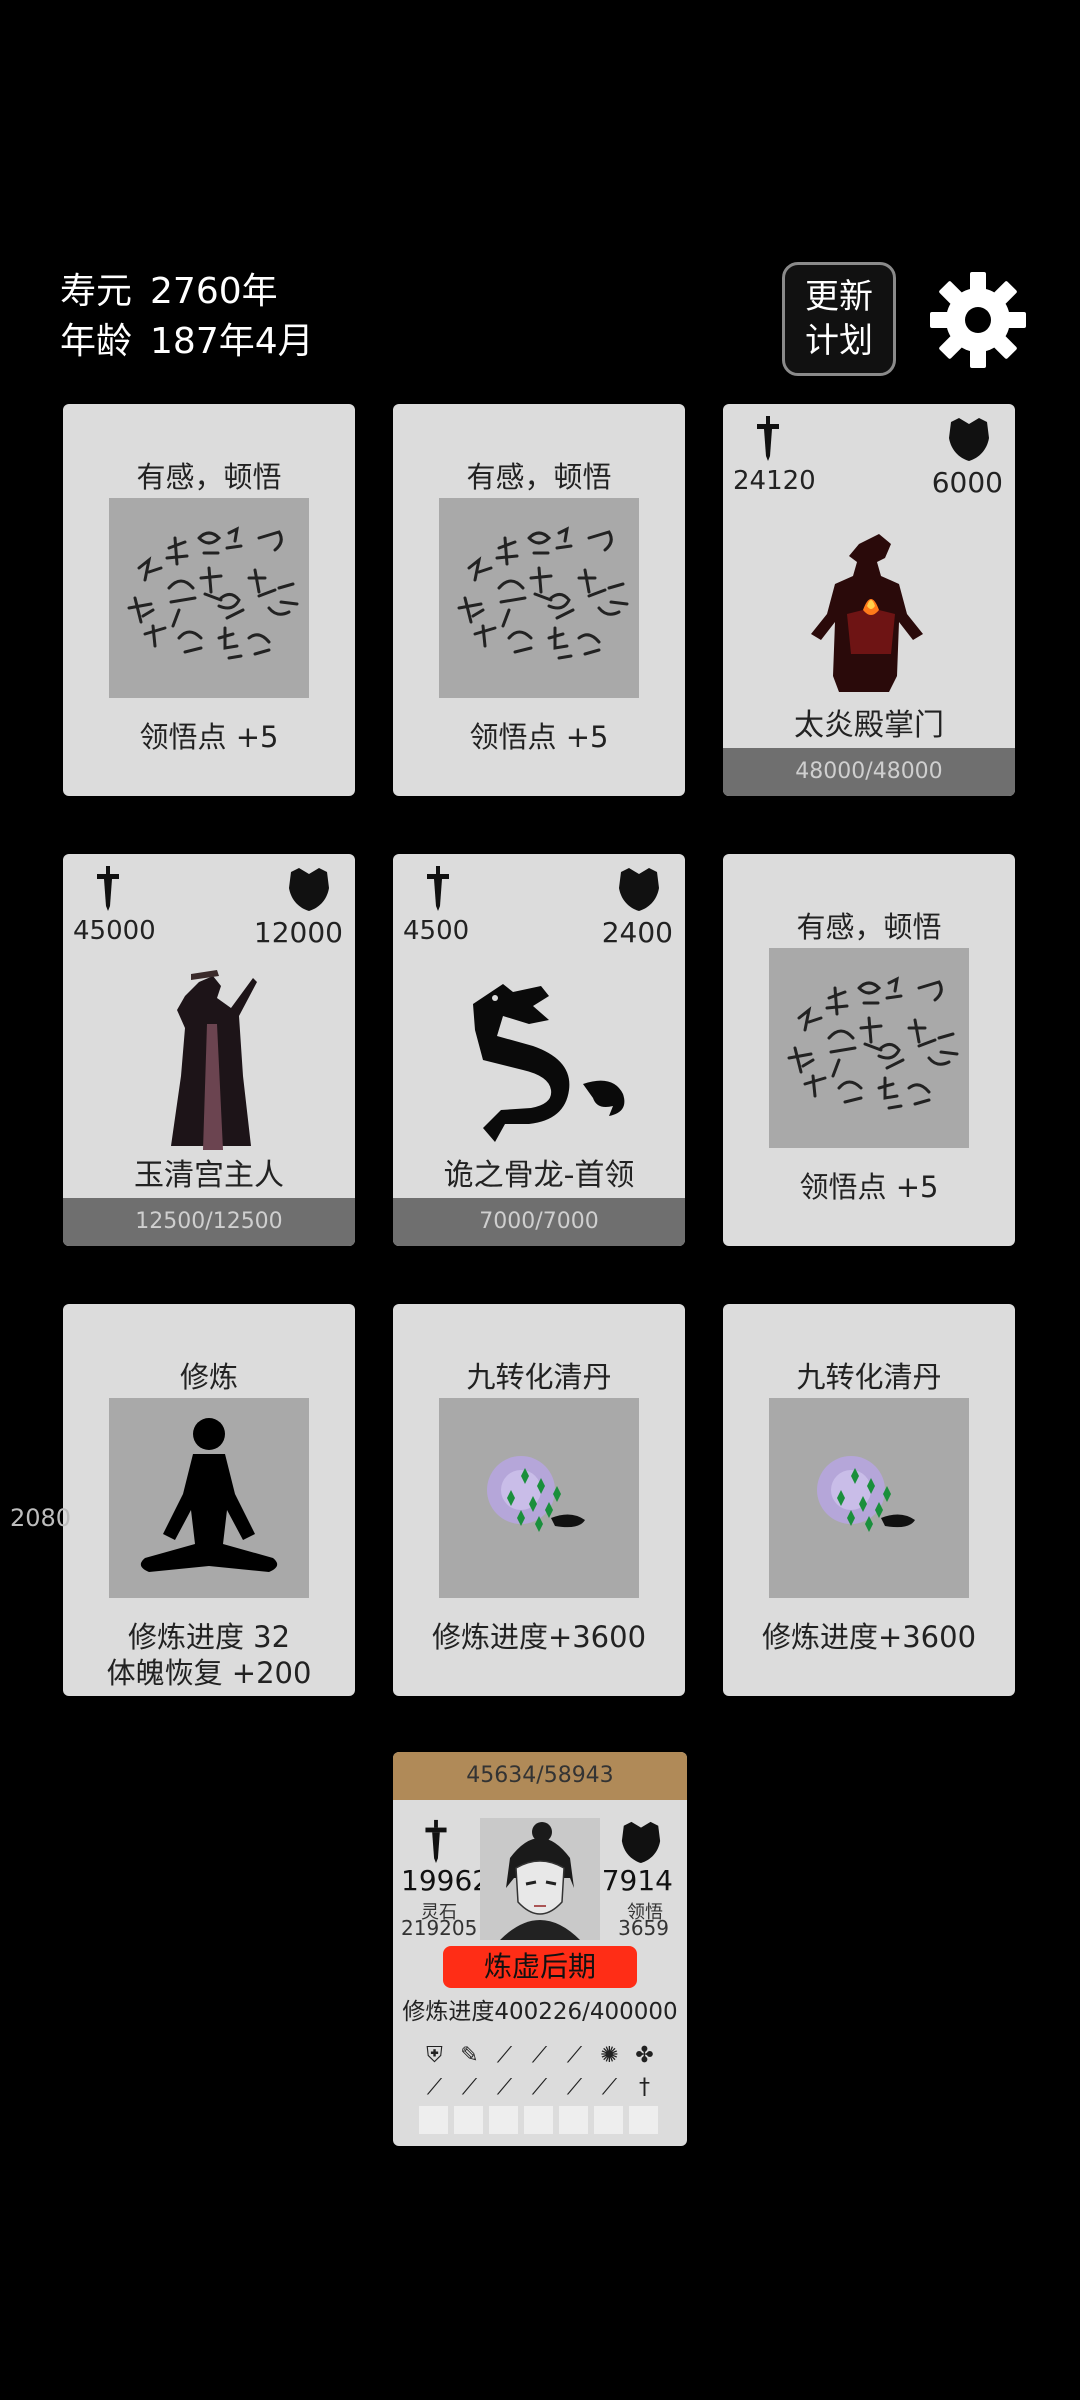 This screenshot has height=2400, width=1080. I want to click on health-bar: 48000/48000, so click(869, 772).